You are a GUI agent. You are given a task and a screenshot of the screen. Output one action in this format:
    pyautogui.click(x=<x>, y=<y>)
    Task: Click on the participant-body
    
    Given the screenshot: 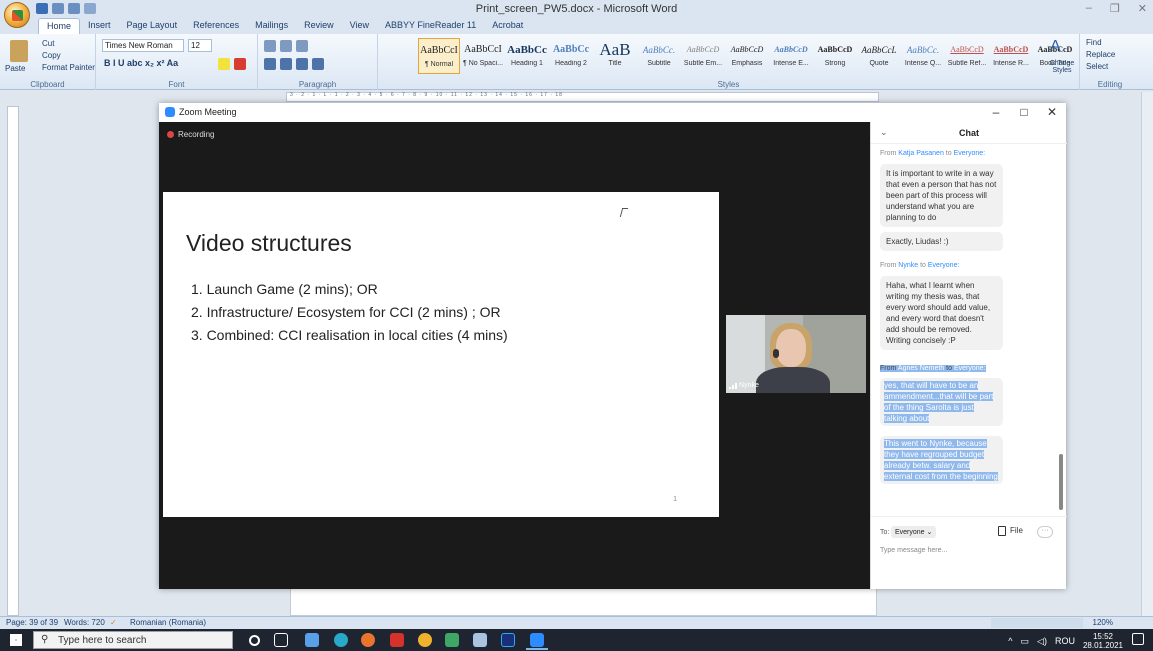 What is the action you would take?
    pyautogui.click(x=793, y=380)
    